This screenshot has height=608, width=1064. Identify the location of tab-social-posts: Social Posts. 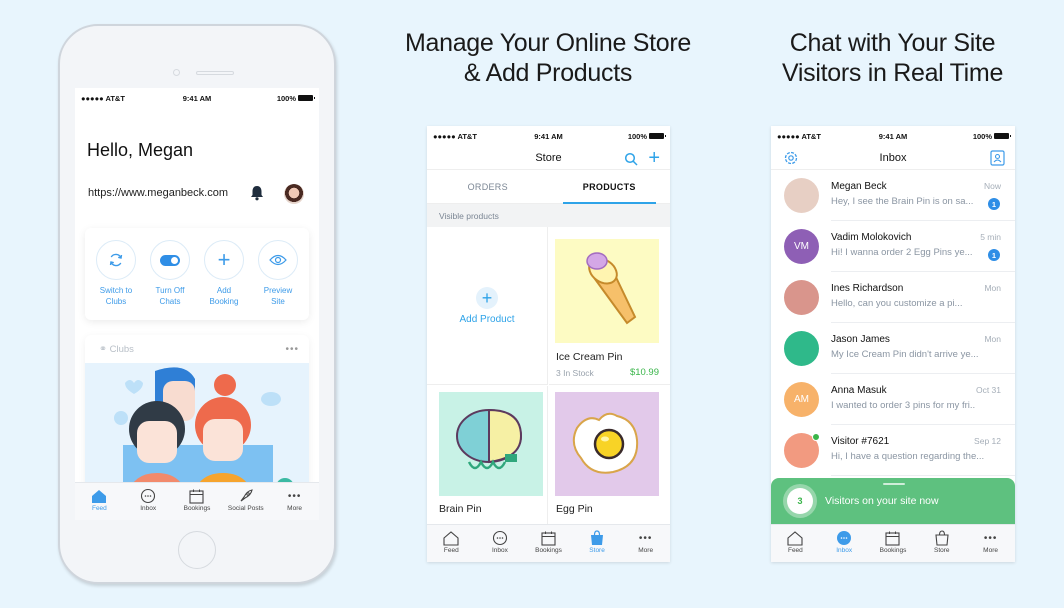
(246, 499).